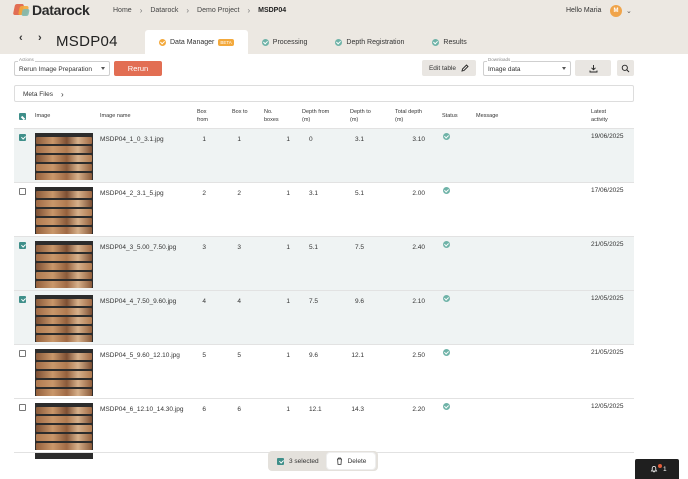 The image size is (688, 479). What do you see at coordinates (408, 116) in the screenshot?
I see `col-total-depth: Total depth (m)` at bounding box center [408, 116].